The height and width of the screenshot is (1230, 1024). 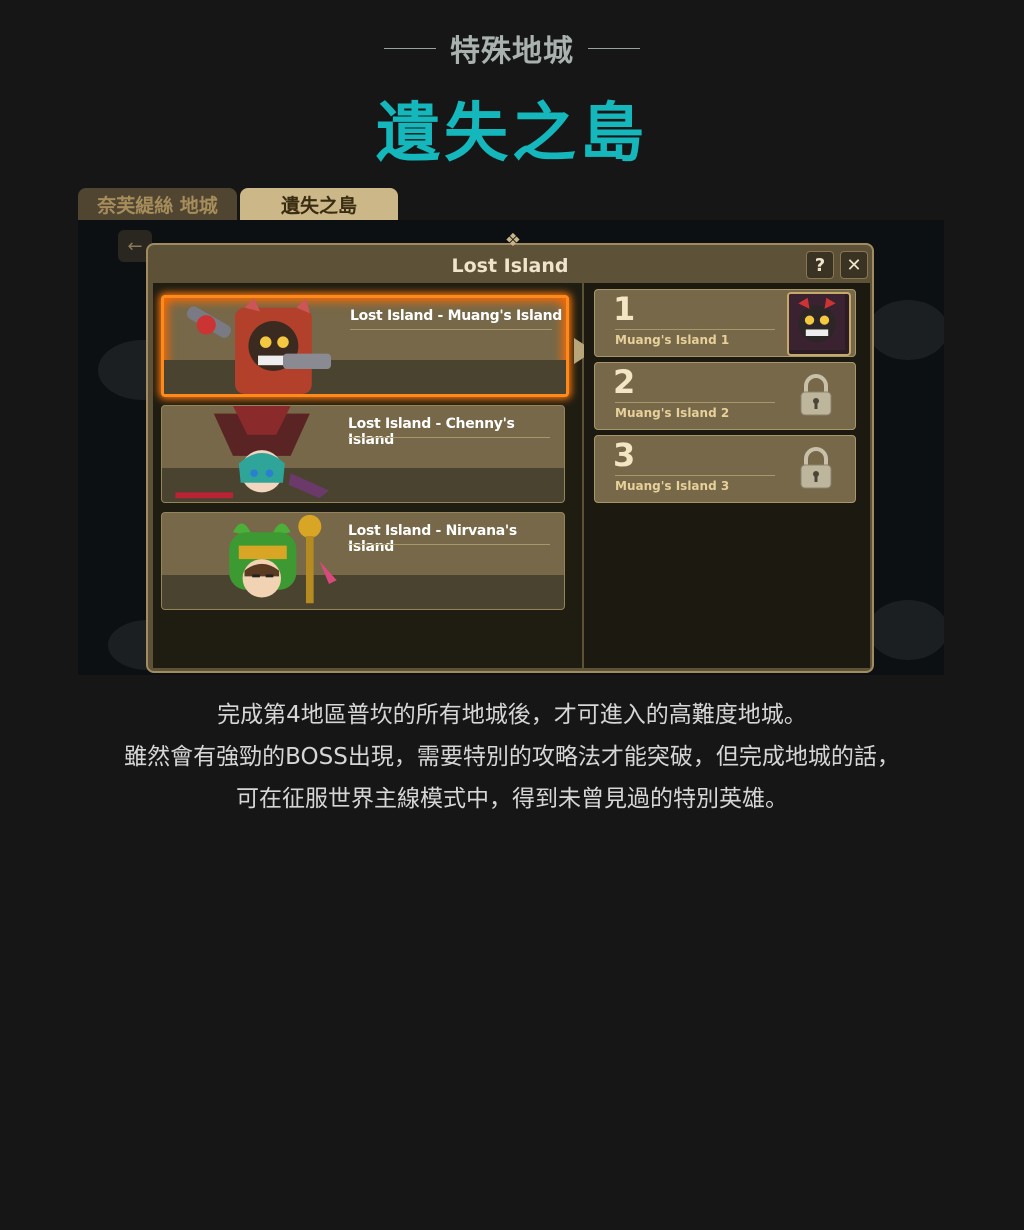 I want to click on description-line: 雖然會有強勁的BOSS出現，需要特別的攻略法才能突破，但完成地城的話，, so click(x=512, y=757).